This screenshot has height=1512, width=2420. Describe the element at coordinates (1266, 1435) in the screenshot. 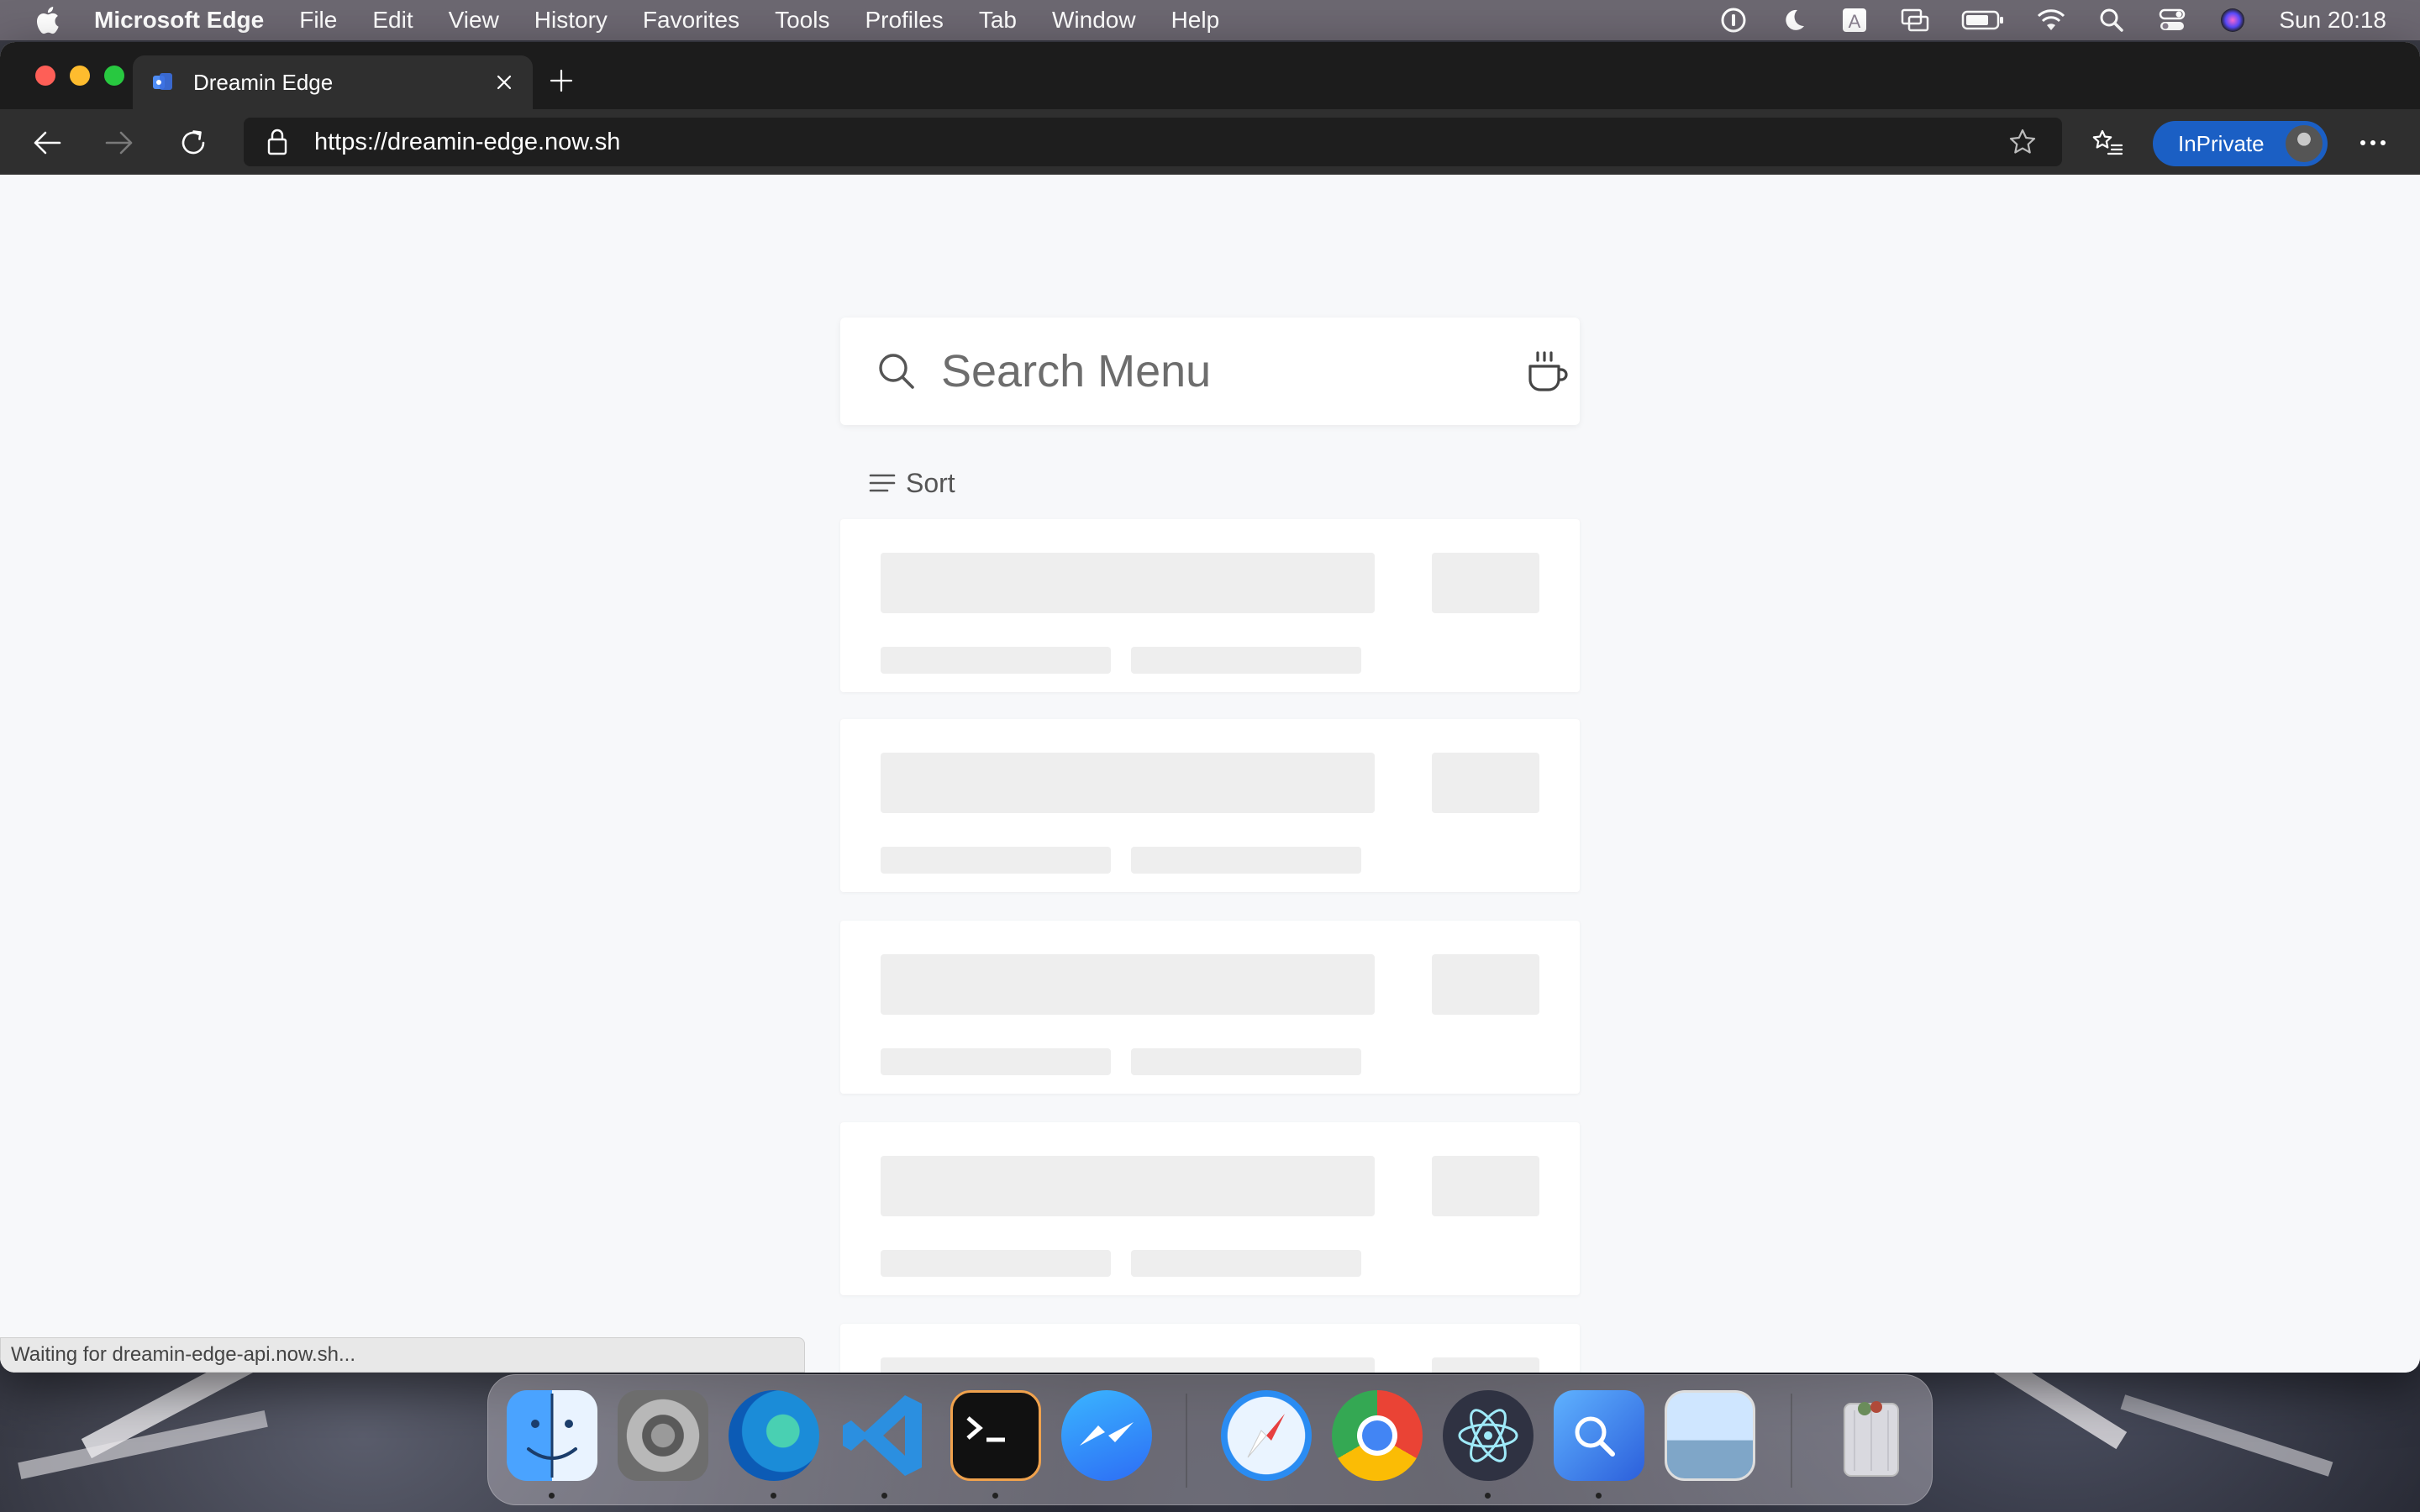

I see `safari-dock-icon` at that location.